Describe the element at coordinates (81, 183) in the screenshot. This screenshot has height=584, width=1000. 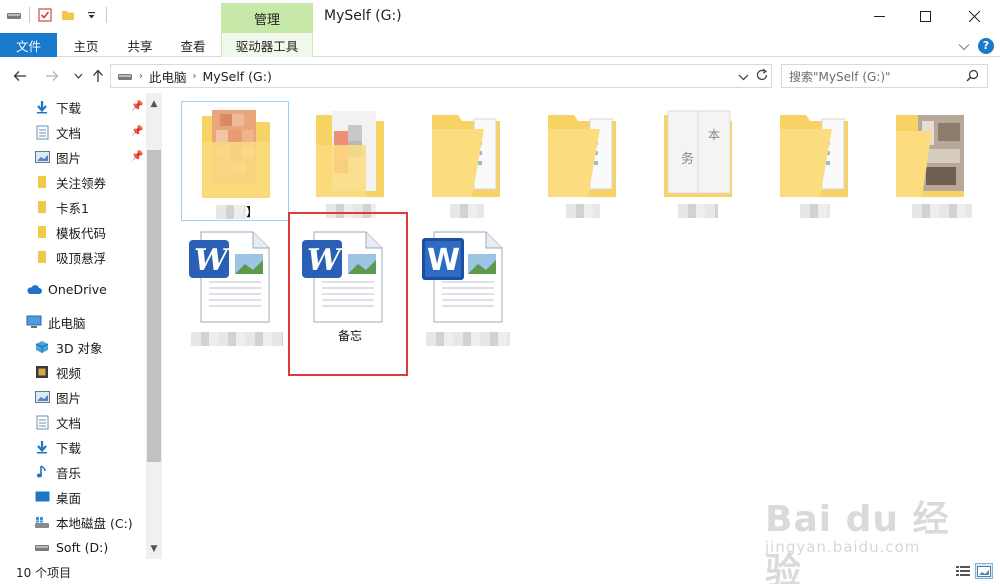
I see `sidebar-item-label: 关注领券` at that location.